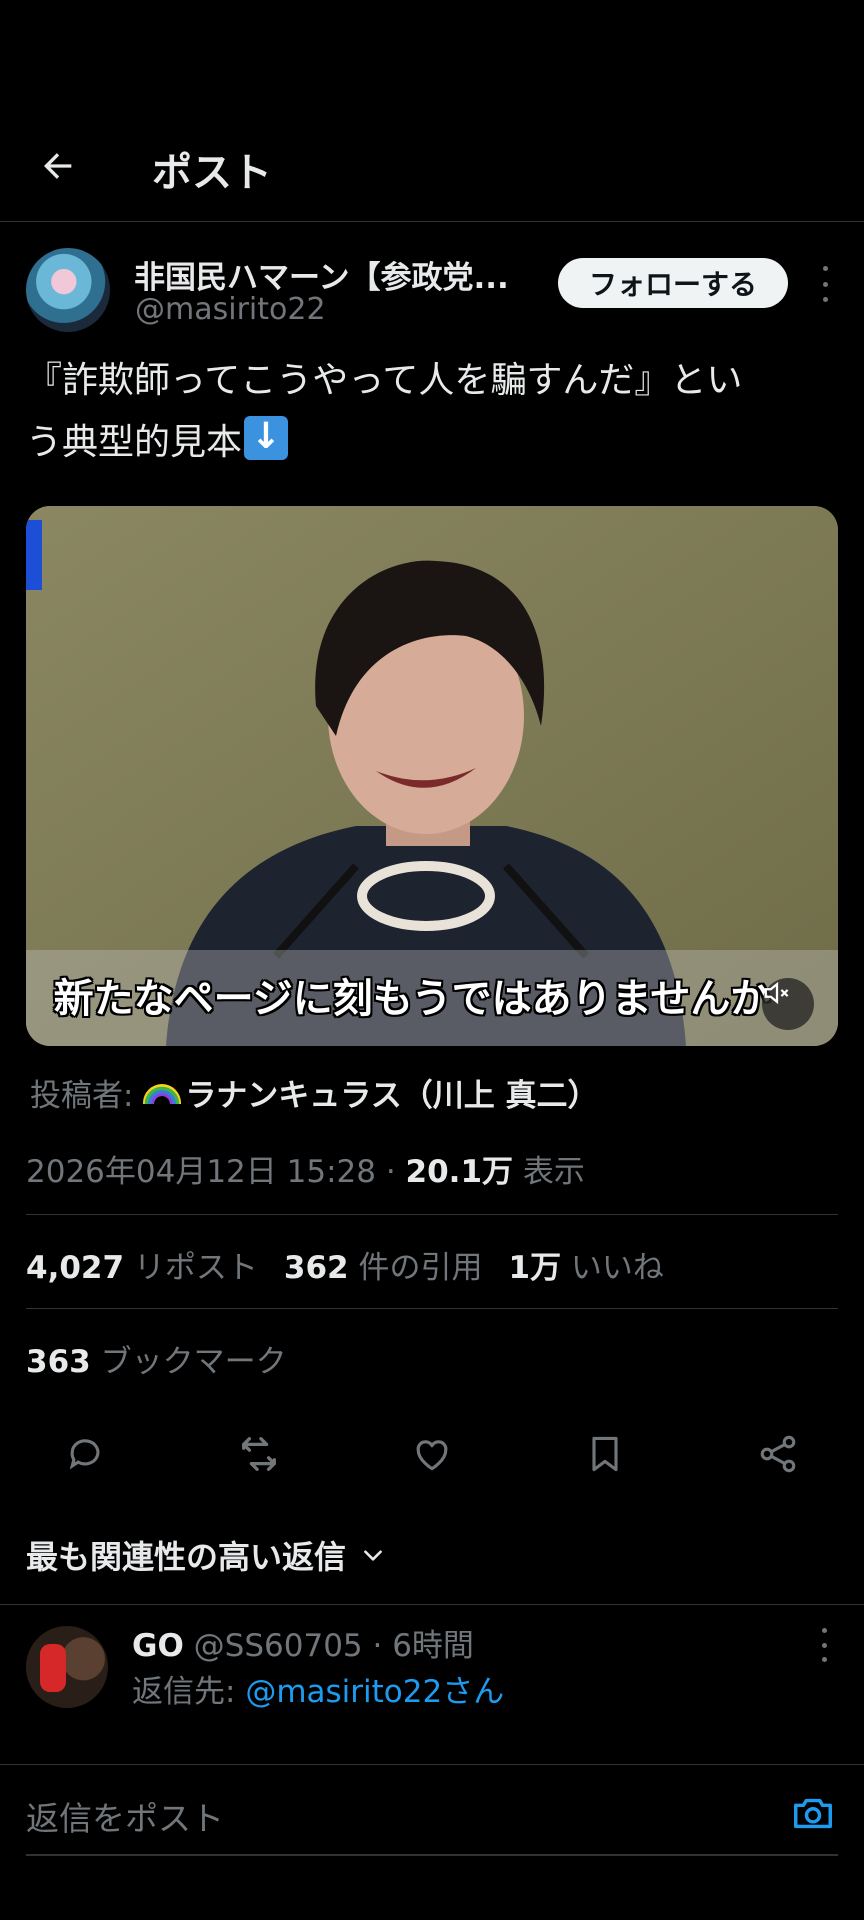 The width and height of the screenshot is (864, 1920). Describe the element at coordinates (34, 555) in the screenshot. I see `broadcaster-tag` at that location.